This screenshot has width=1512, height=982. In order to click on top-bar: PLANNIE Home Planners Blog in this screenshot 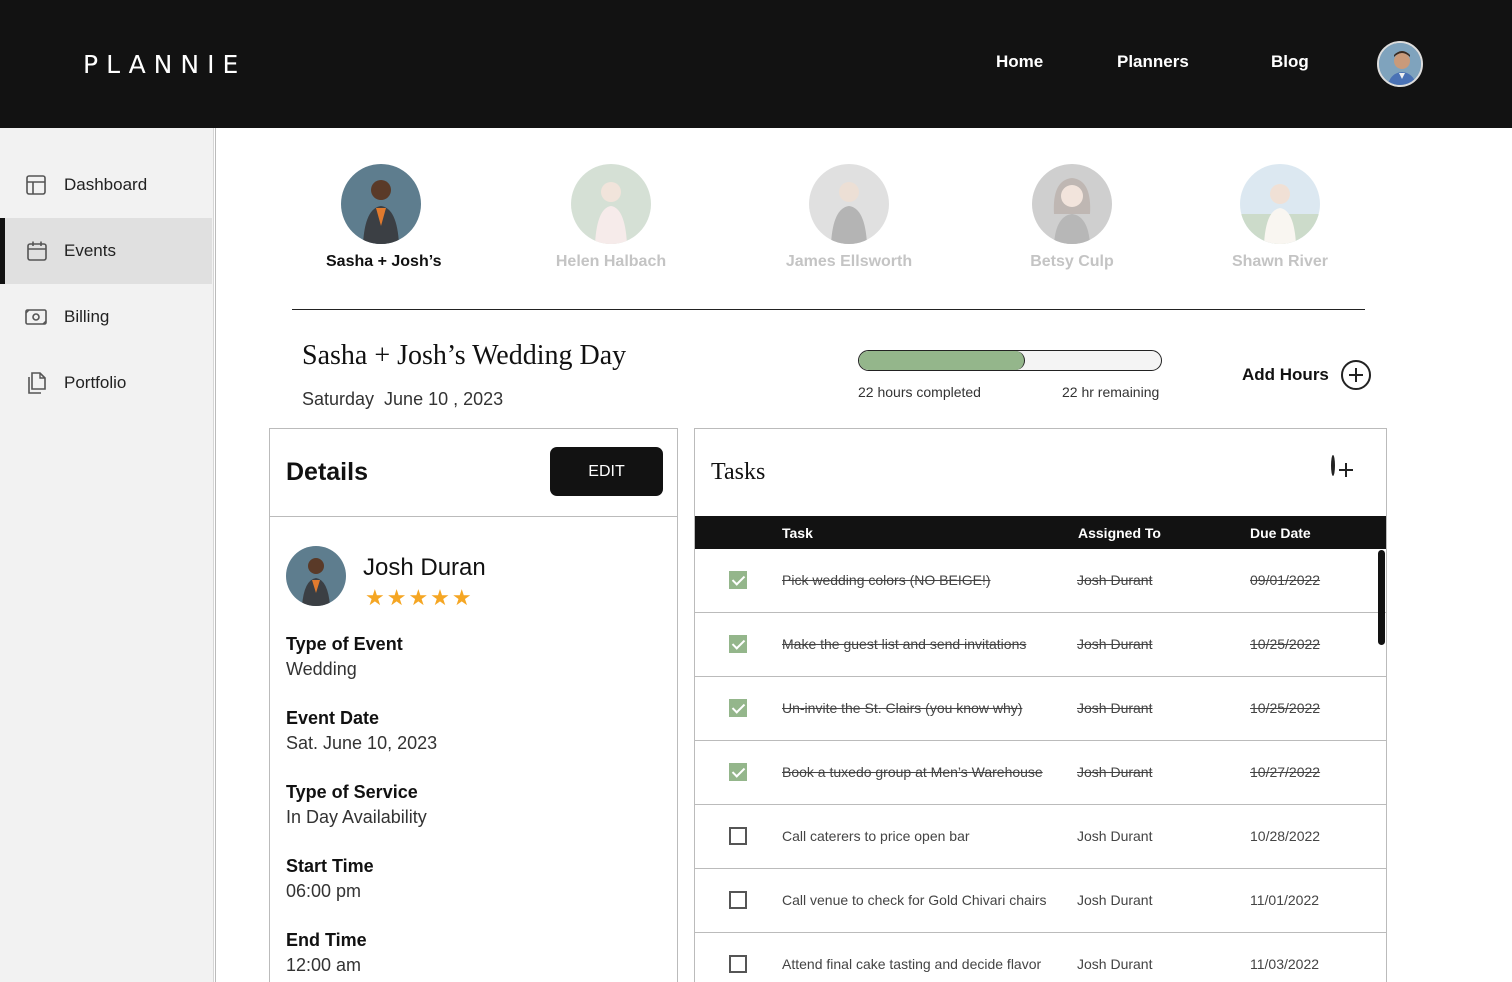, I will do `click(756, 64)`.